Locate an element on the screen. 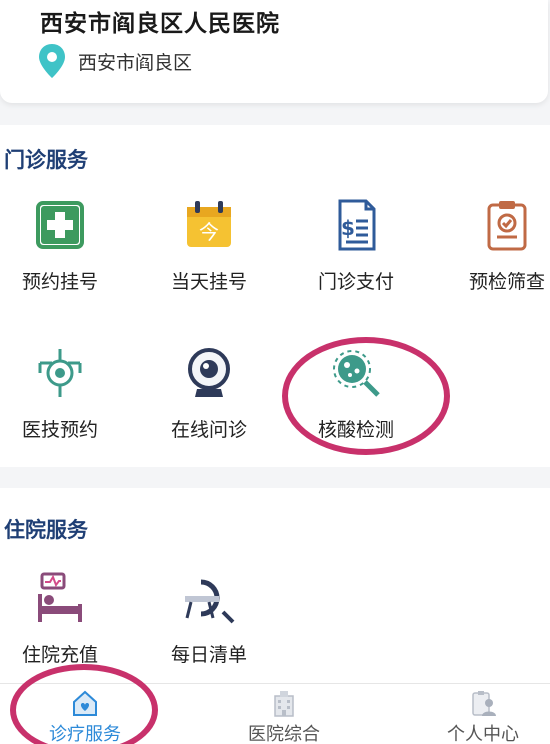  tile-label: 预检筛查 is located at coordinates (506, 282).